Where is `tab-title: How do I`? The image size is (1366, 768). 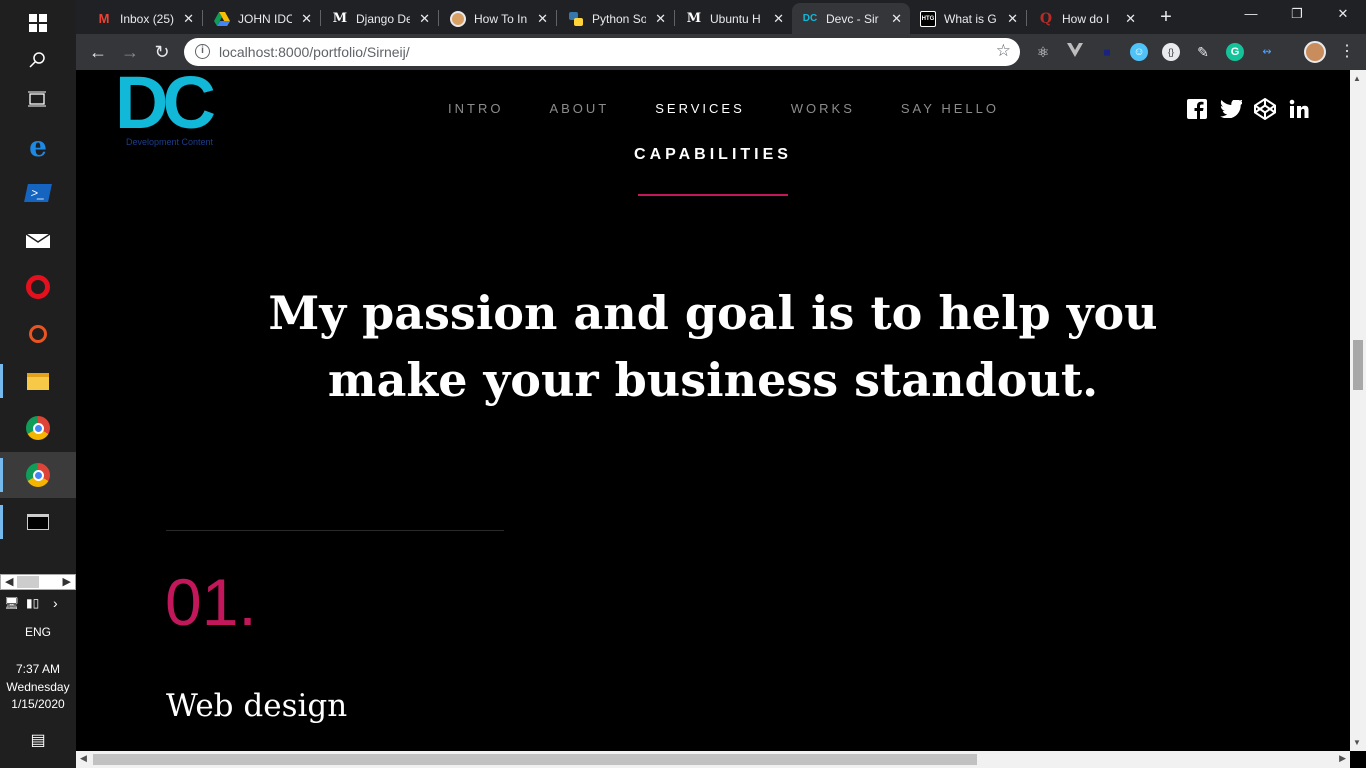 tab-title: How do I is located at coordinates (1086, 18).